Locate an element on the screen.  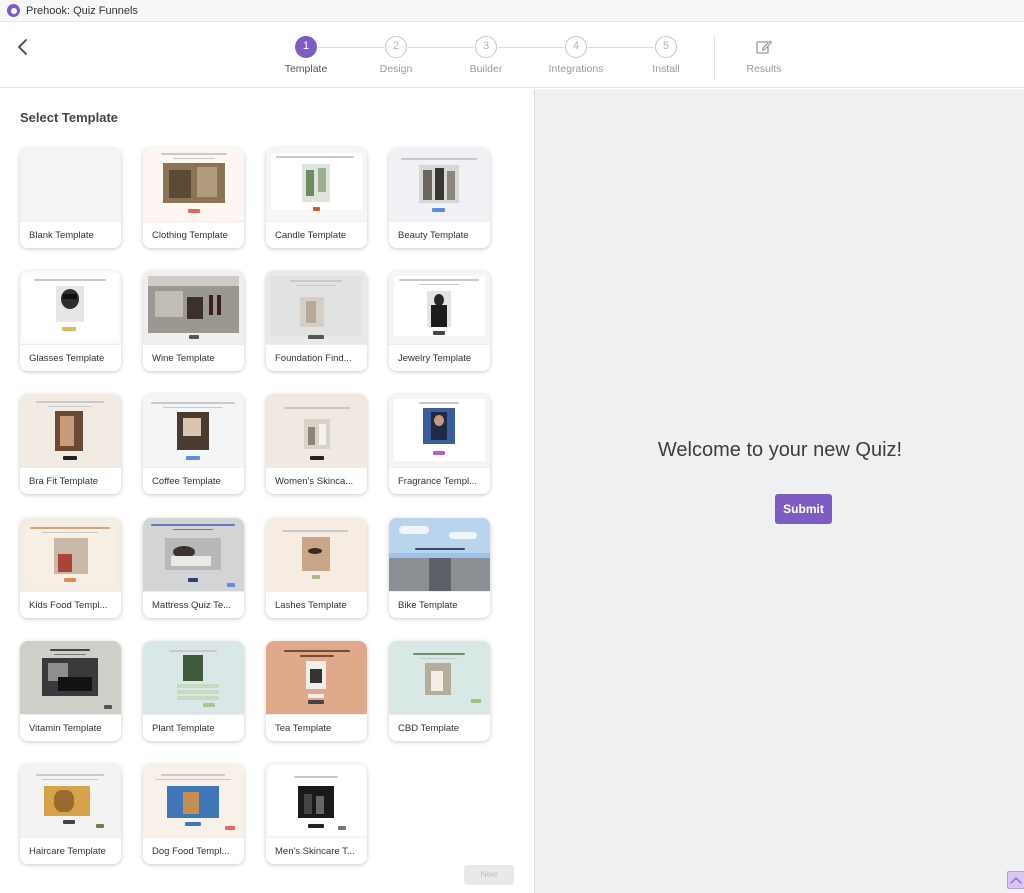
template-name: Candle Template is located at coordinates (316, 234).